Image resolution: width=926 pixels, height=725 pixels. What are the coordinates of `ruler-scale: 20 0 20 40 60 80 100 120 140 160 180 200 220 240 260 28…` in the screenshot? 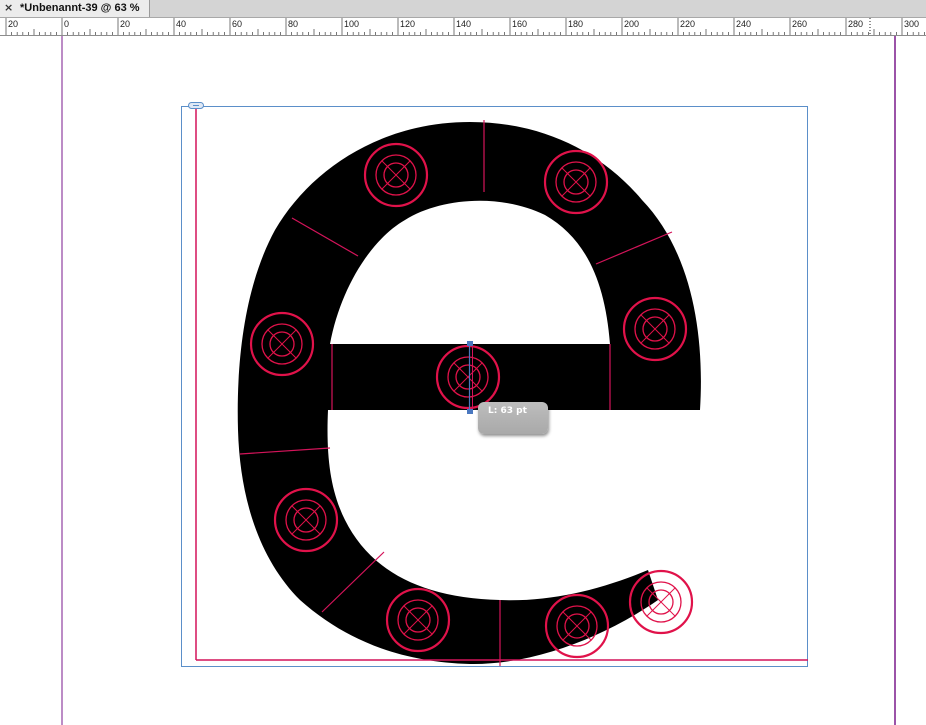 It's located at (465, 26).